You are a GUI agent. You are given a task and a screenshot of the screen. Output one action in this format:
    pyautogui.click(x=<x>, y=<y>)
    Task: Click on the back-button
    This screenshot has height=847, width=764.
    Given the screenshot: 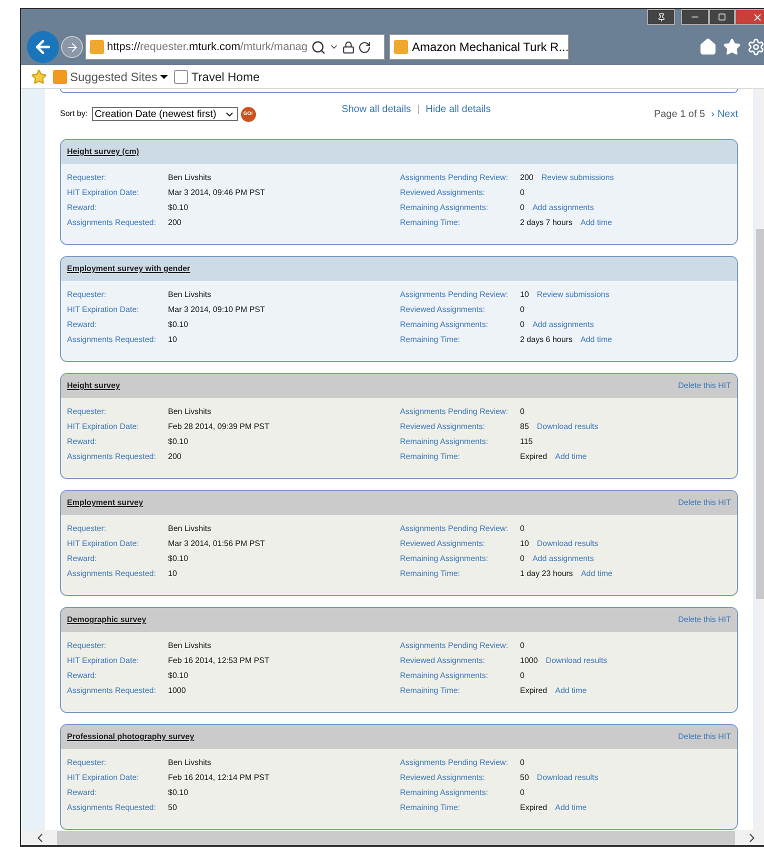 What is the action you would take?
    pyautogui.click(x=43, y=47)
    